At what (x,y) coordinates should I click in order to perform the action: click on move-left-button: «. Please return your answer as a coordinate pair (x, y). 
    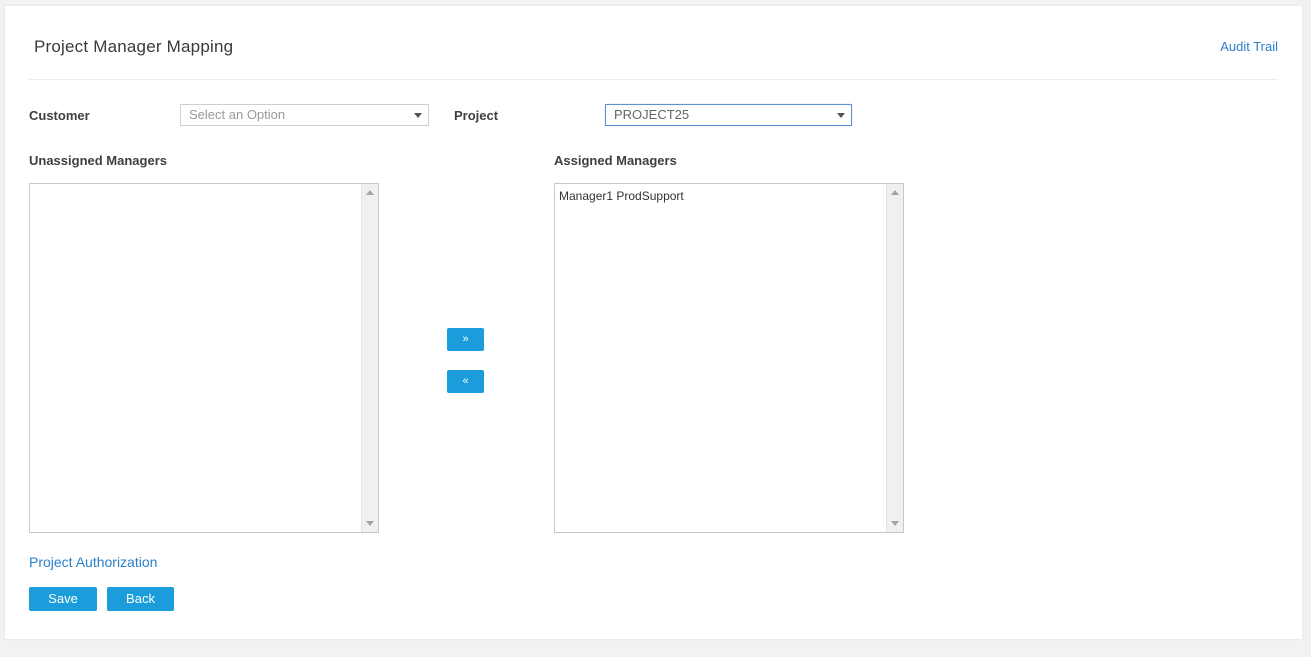
    Looking at the image, I should click on (465, 381).